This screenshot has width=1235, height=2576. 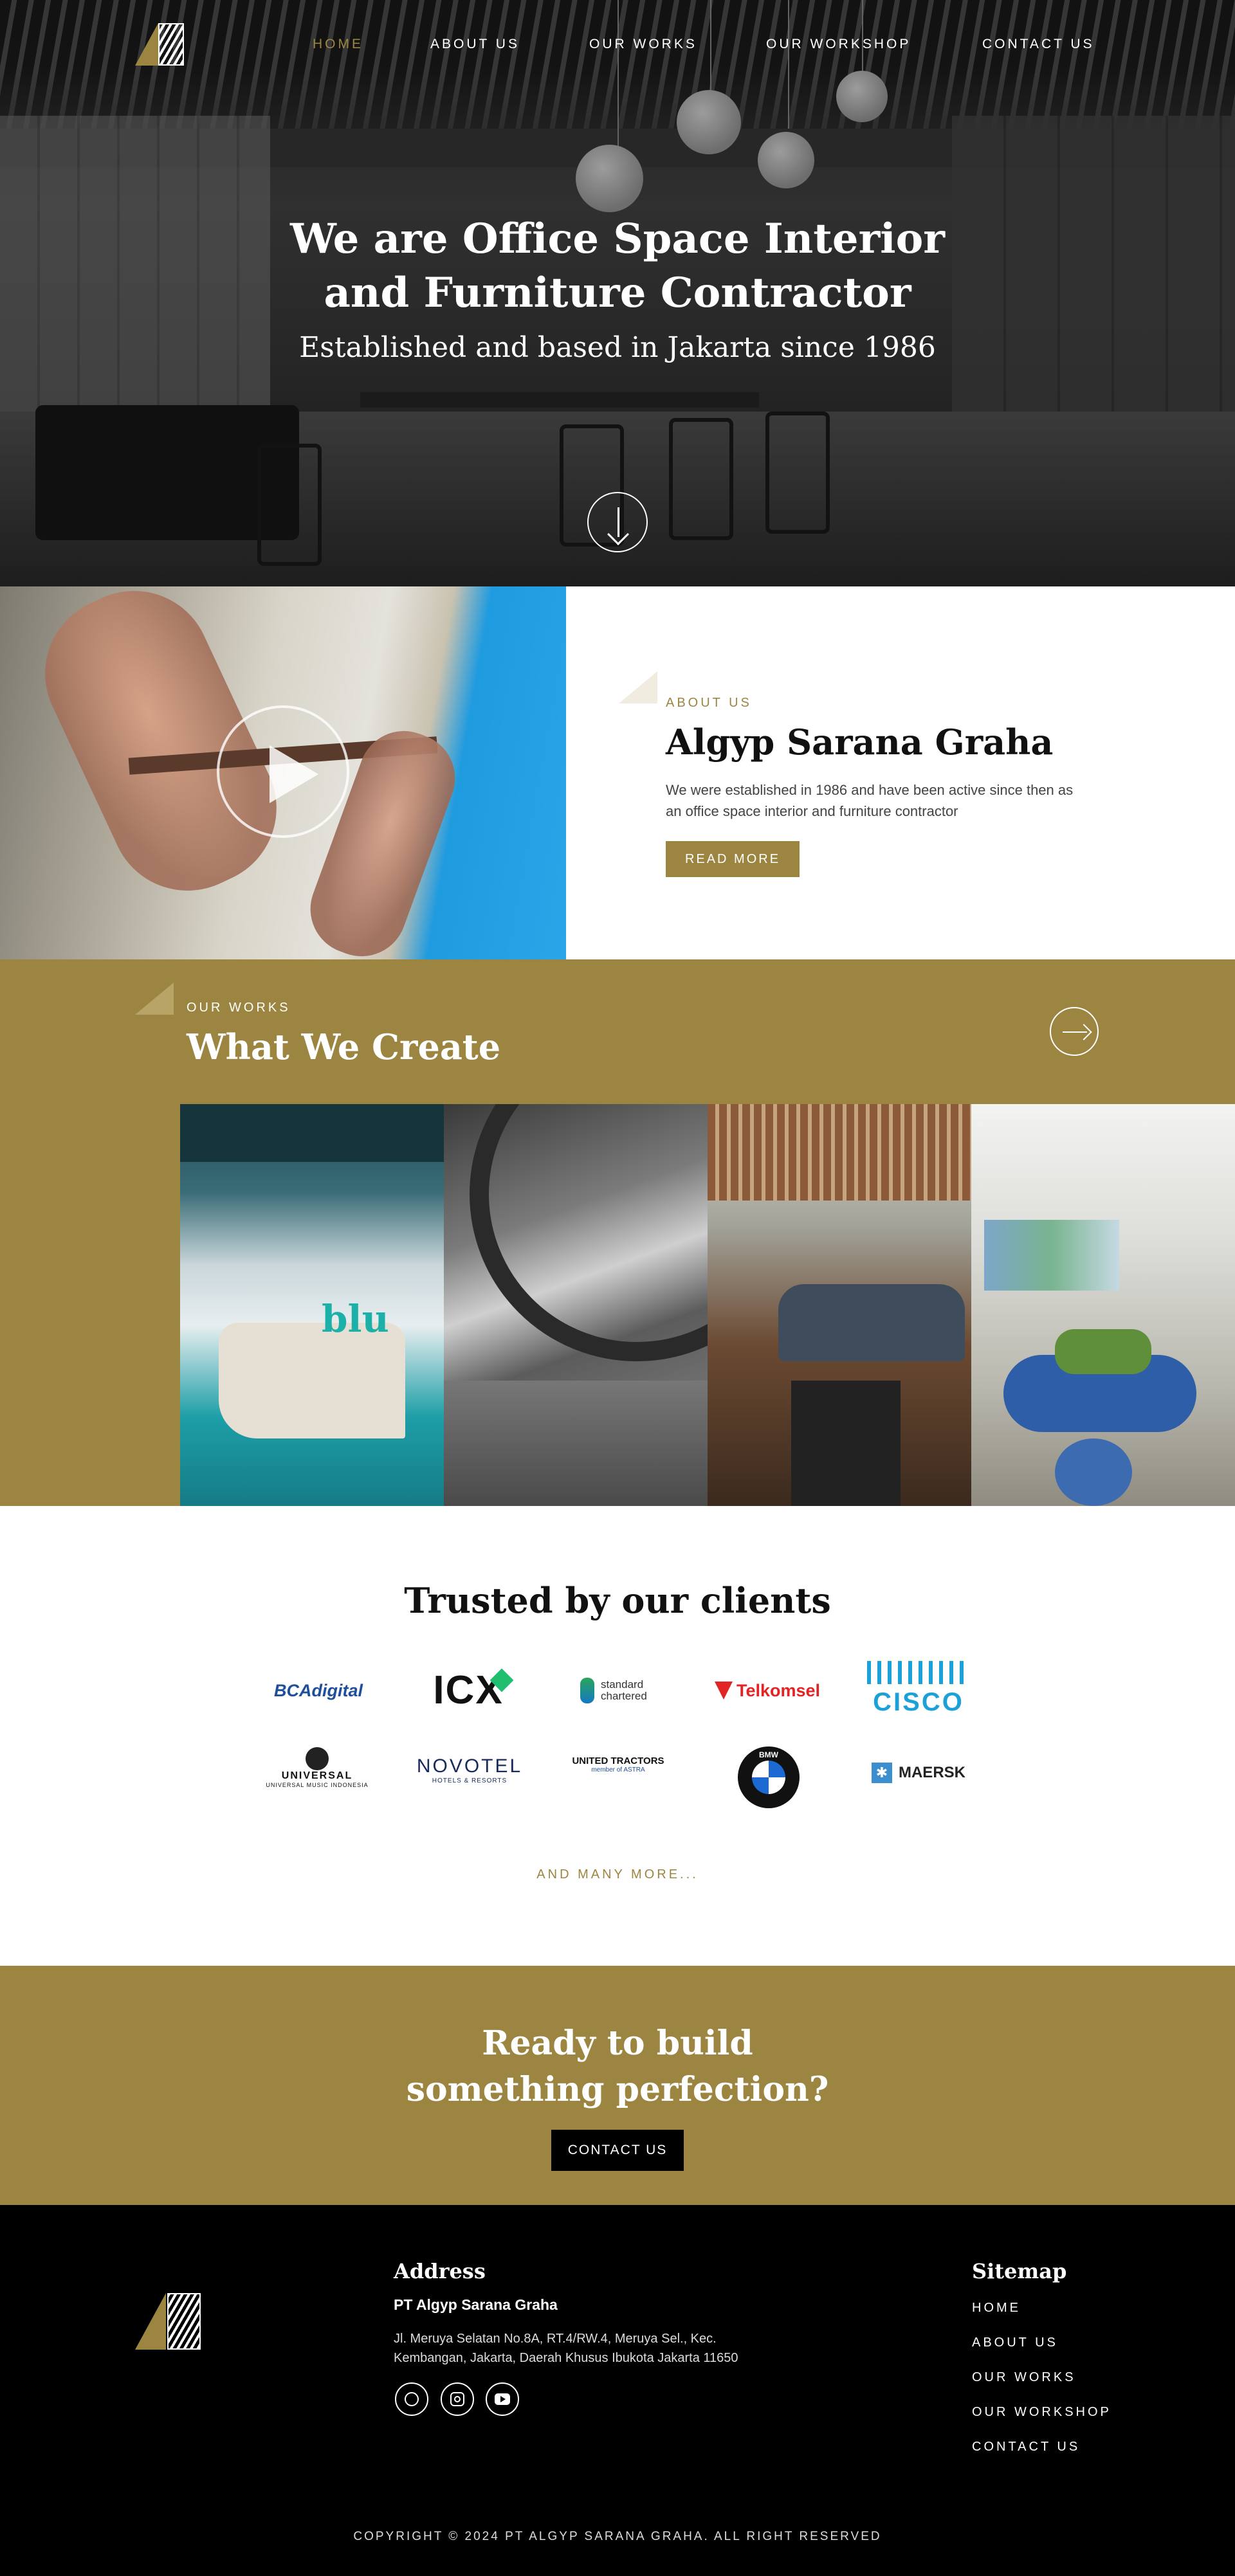 What do you see at coordinates (146, 44) in the screenshot?
I see `logo-triangle` at bounding box center [146, 44].